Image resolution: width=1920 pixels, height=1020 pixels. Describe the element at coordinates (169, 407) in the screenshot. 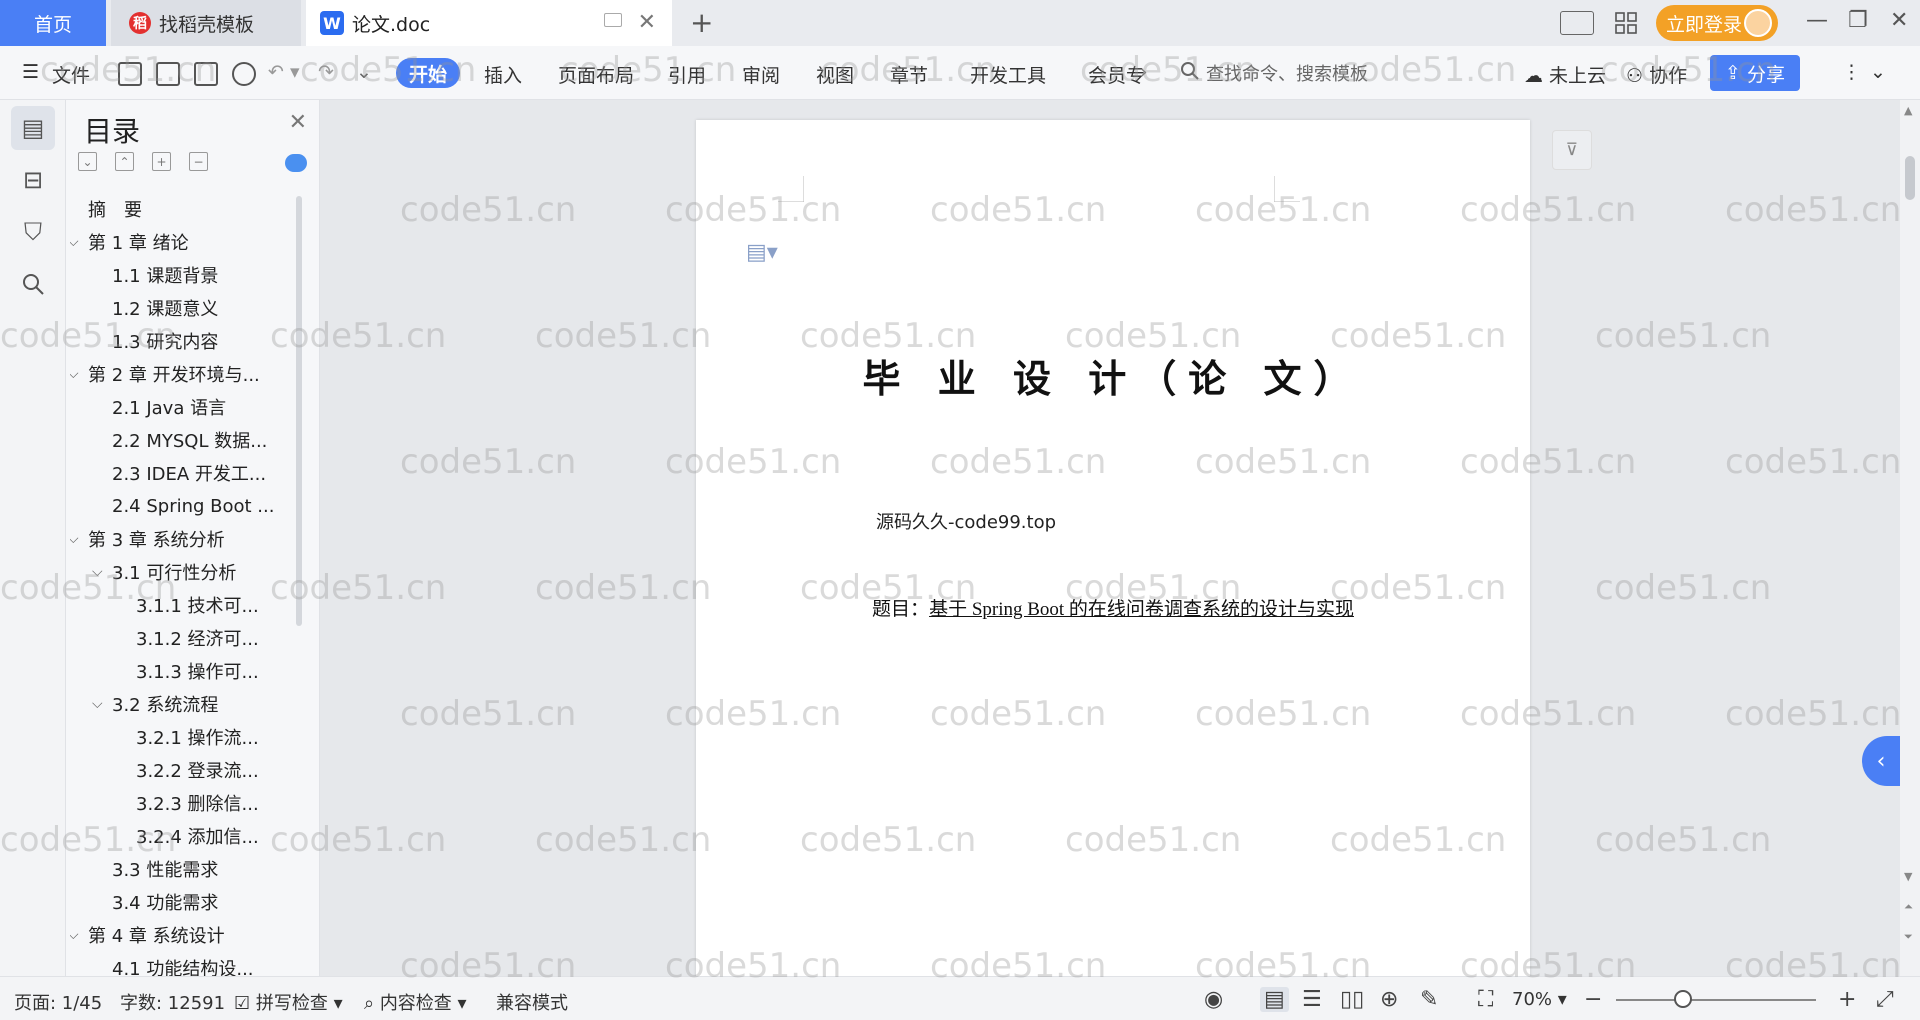

I see `toc-item: 2.1 Java 语言` at that location.